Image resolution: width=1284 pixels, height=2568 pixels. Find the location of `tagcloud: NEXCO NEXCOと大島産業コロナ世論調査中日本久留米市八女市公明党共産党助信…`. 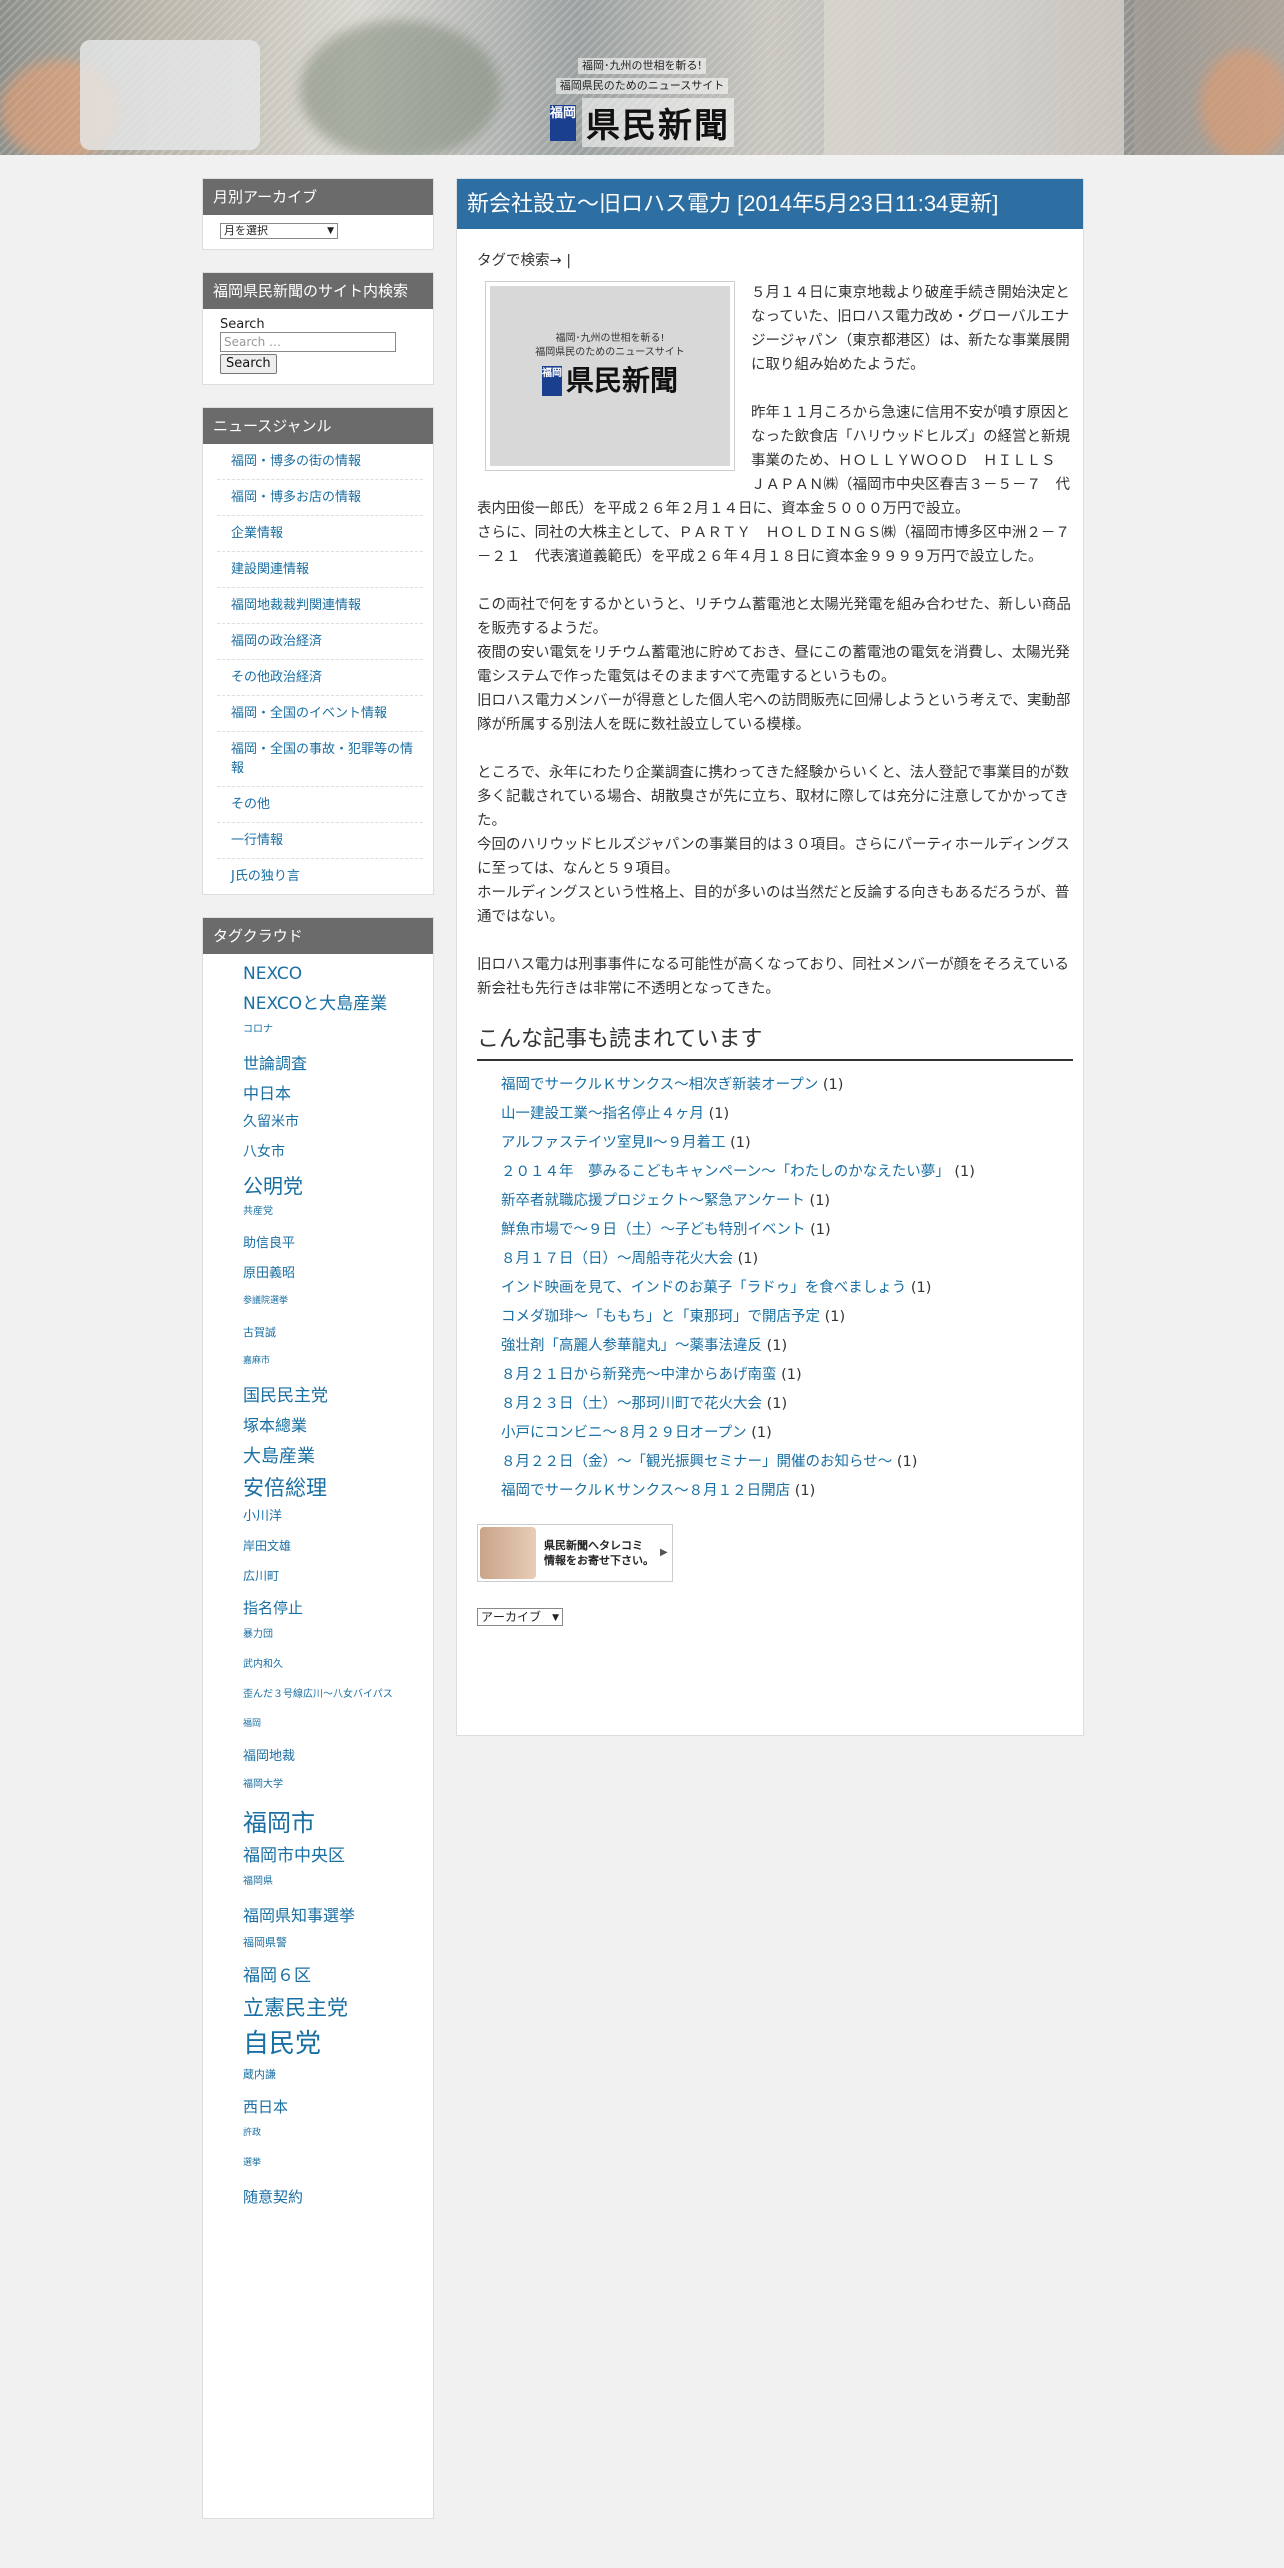

tagcloud: NEXCO NEXCOと大島産業コロナ世論調査中日本久留米市八女市公明党共産党助信… is located at coordinates (318, 1580).